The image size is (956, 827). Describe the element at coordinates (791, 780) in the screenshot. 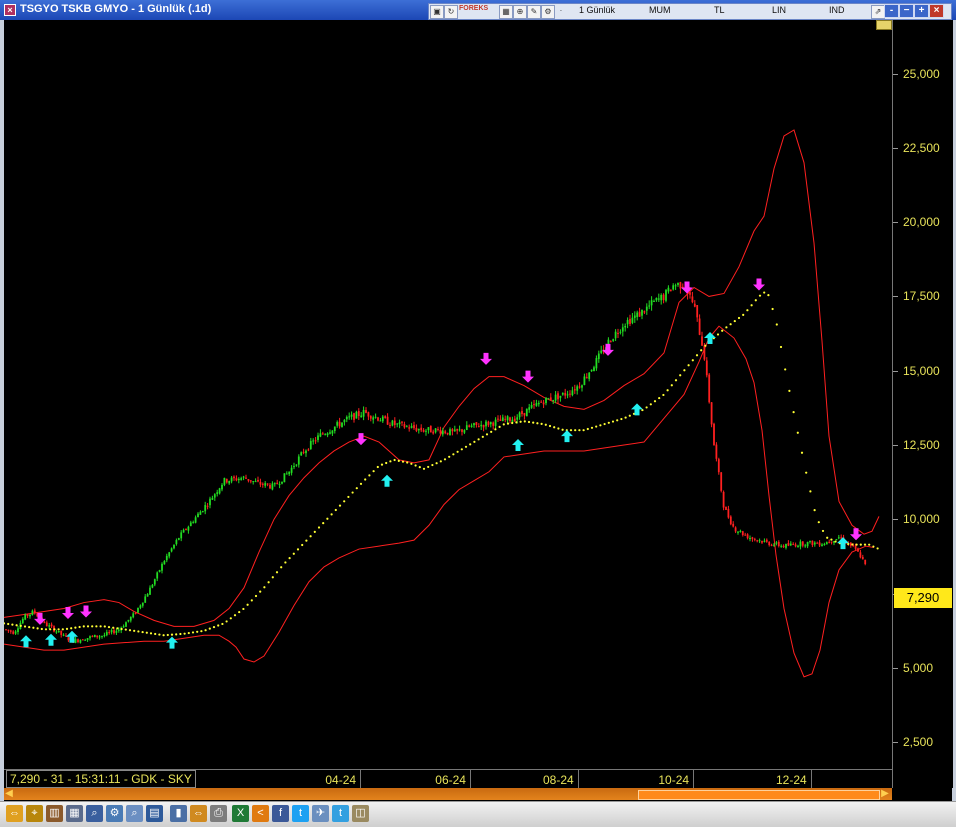

I see `x-tick-label: 12-24` at that location.